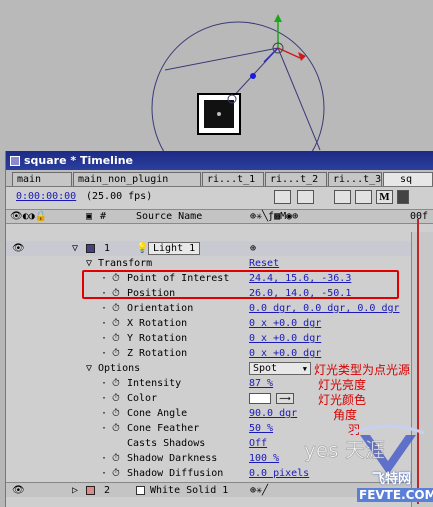  What do you see at coordinates (300, 293) in the screenshot?
I see `position-value: 26.0, 14.0, -50.1` at bounding box center [300, 293].